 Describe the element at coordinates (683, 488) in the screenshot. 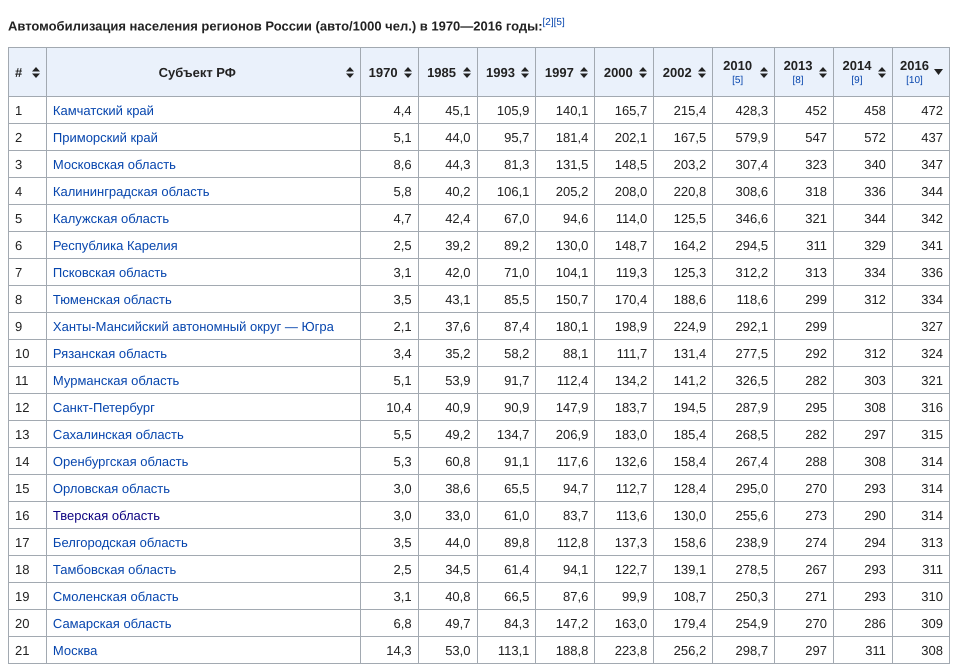

I see `value-cell: 128,4` at that location.